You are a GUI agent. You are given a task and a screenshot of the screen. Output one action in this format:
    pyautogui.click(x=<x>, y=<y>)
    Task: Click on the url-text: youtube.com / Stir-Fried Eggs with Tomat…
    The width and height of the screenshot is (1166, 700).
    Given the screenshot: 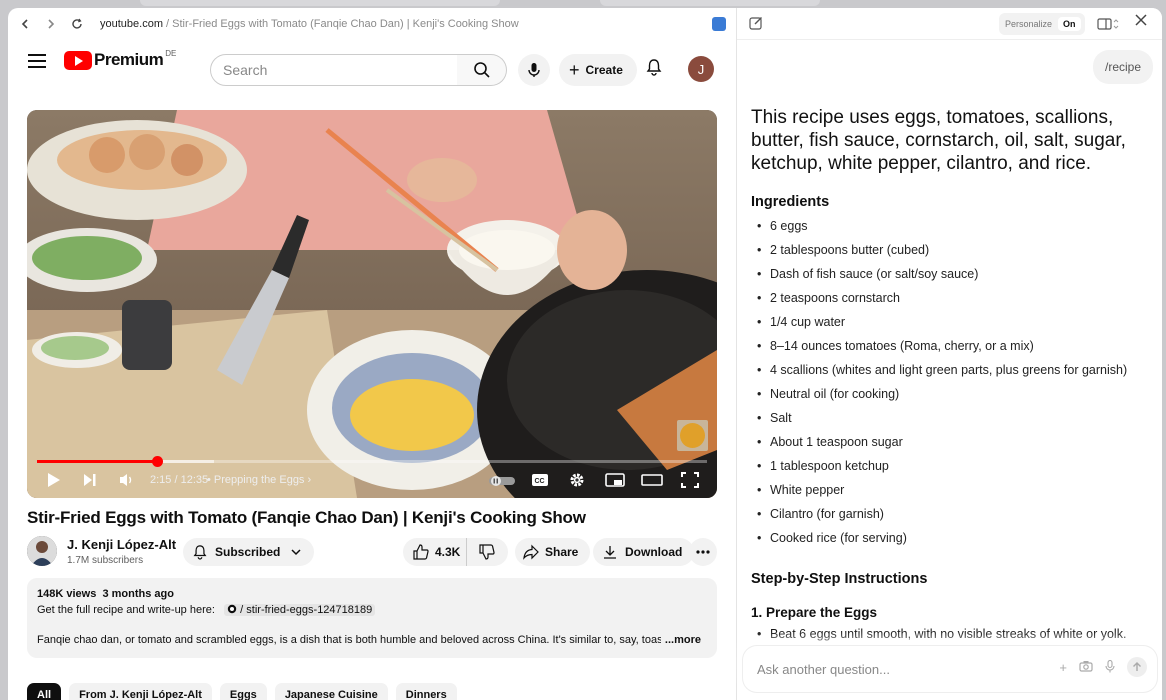 What is the action you would take?
    pyautogui.click(x=309, y=24)
    